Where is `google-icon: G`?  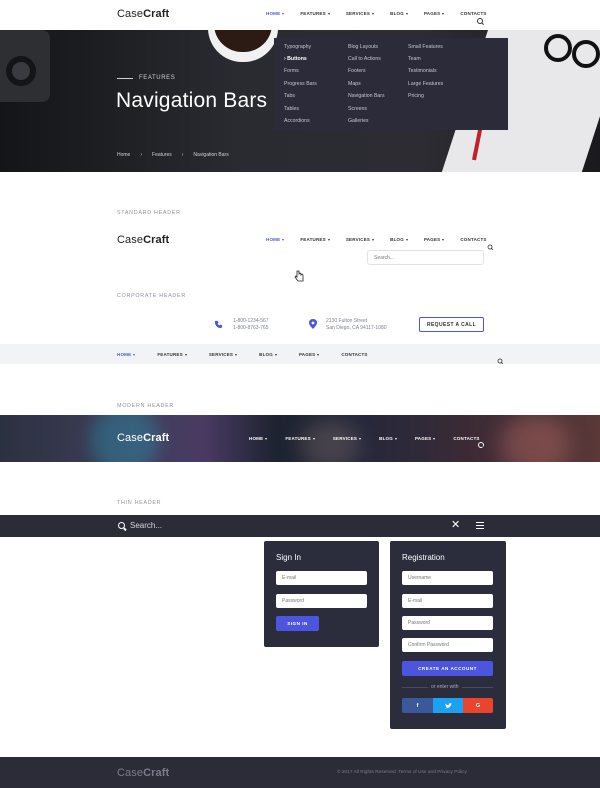 google-icon: G is located at coordinates (478, 705).